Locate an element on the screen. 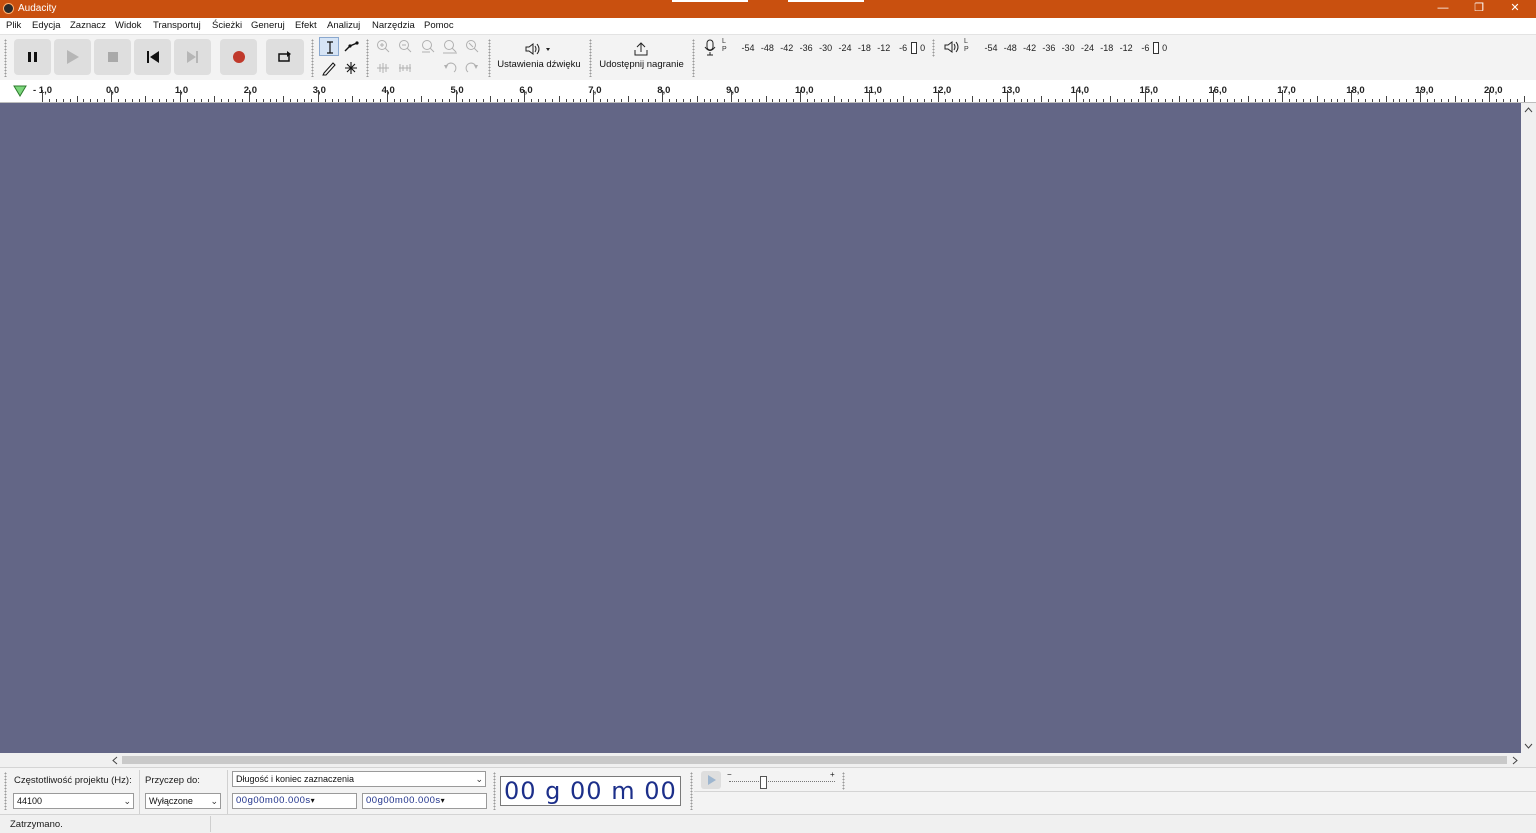  menu-transportuj: Transportuj is located at coordinates (177, 25).